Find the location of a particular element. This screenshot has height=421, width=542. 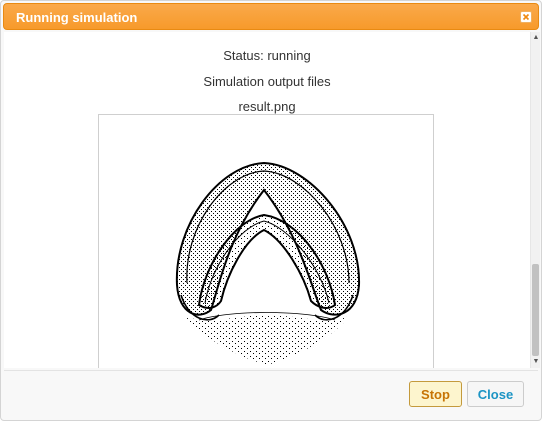

scroll-thumb is located at coordinates (535, 310).